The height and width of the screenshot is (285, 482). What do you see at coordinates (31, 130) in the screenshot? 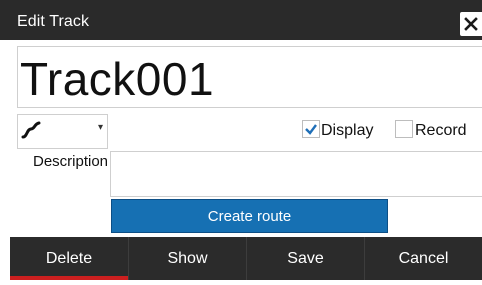
I see `track-line-icon` at bounding box center [31, 130].